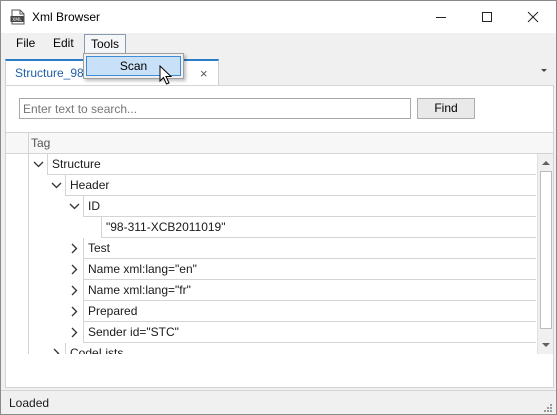 The image size is (557, 415). What do you see at coordinates (17, 20) in the screenshot?
I see `app-icon-label: XML` at bounding box center [17, 20].